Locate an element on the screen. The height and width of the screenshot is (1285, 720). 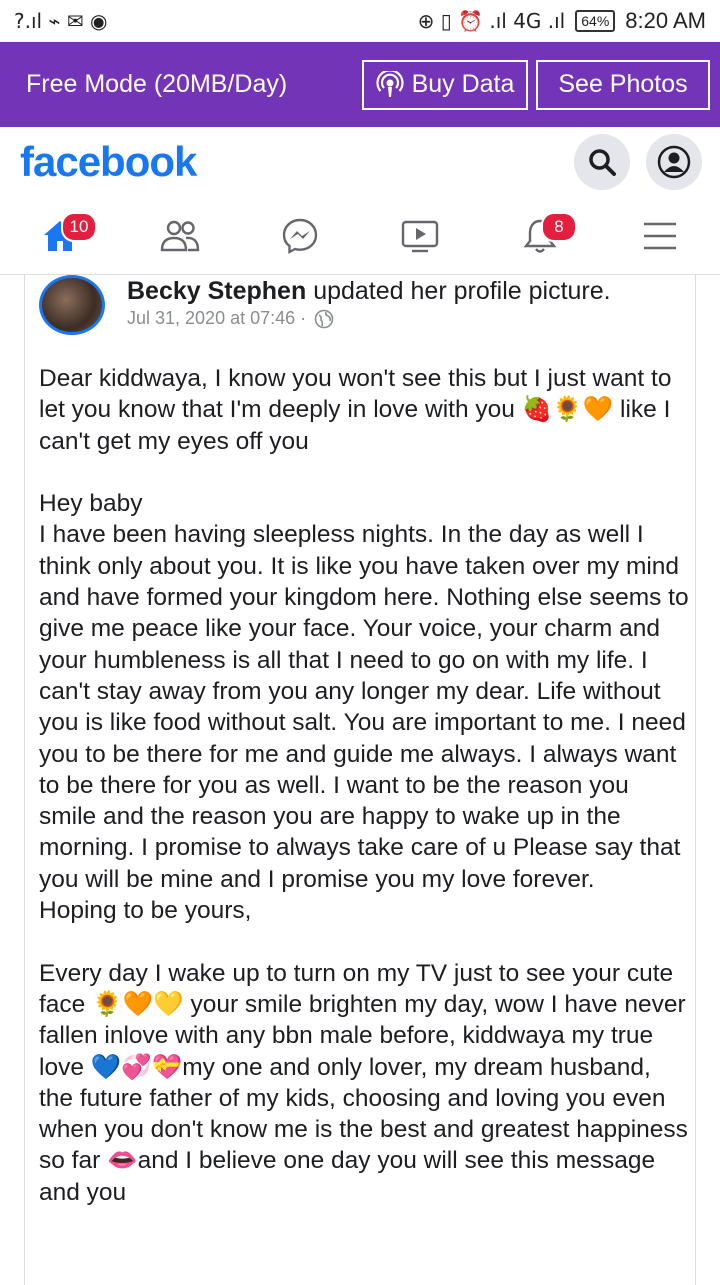
status-right-icons: ⊕ ▯ ⏰ .ıl 4G .ıl is located at coordinates (491, 21).